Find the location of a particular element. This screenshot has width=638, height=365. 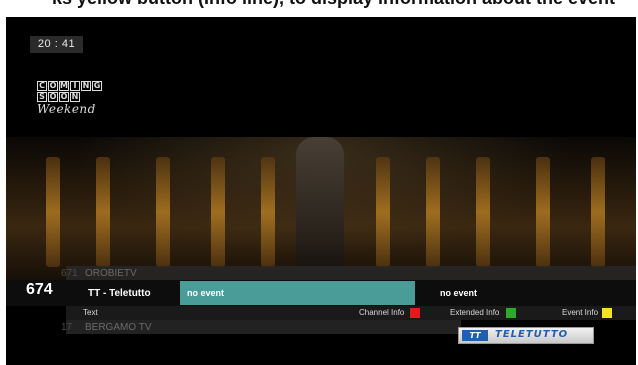

scene-figure is located at coordinates (320, 212).